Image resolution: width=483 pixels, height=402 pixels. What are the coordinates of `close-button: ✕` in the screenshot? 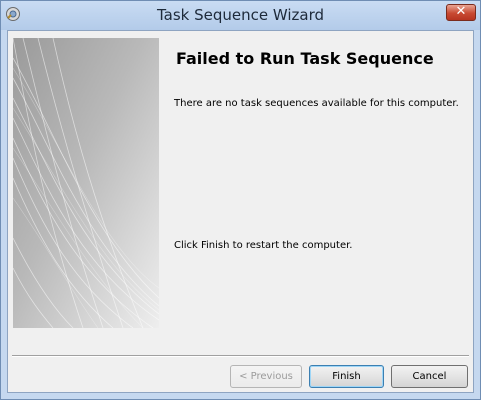 It's located at (461, 12).